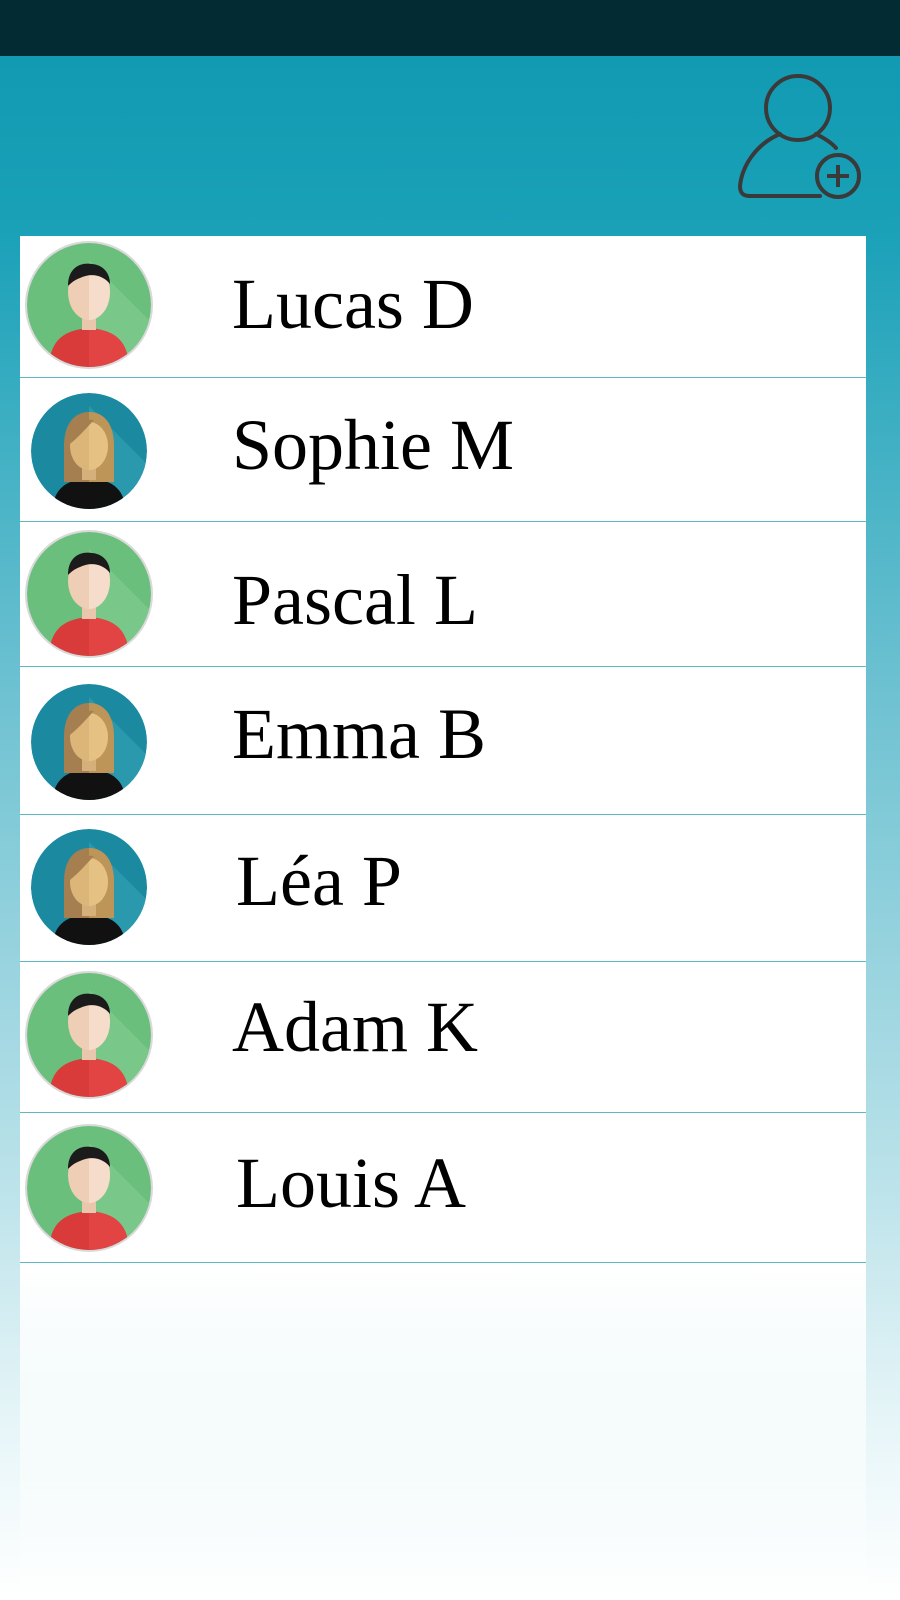 The height and width of the screenshot is (1600, 900). What do you see at coordinates (443, 888) in the screenshot?
I see `contact-row-lea-p: Léa P` at bounding box center [443, 888].